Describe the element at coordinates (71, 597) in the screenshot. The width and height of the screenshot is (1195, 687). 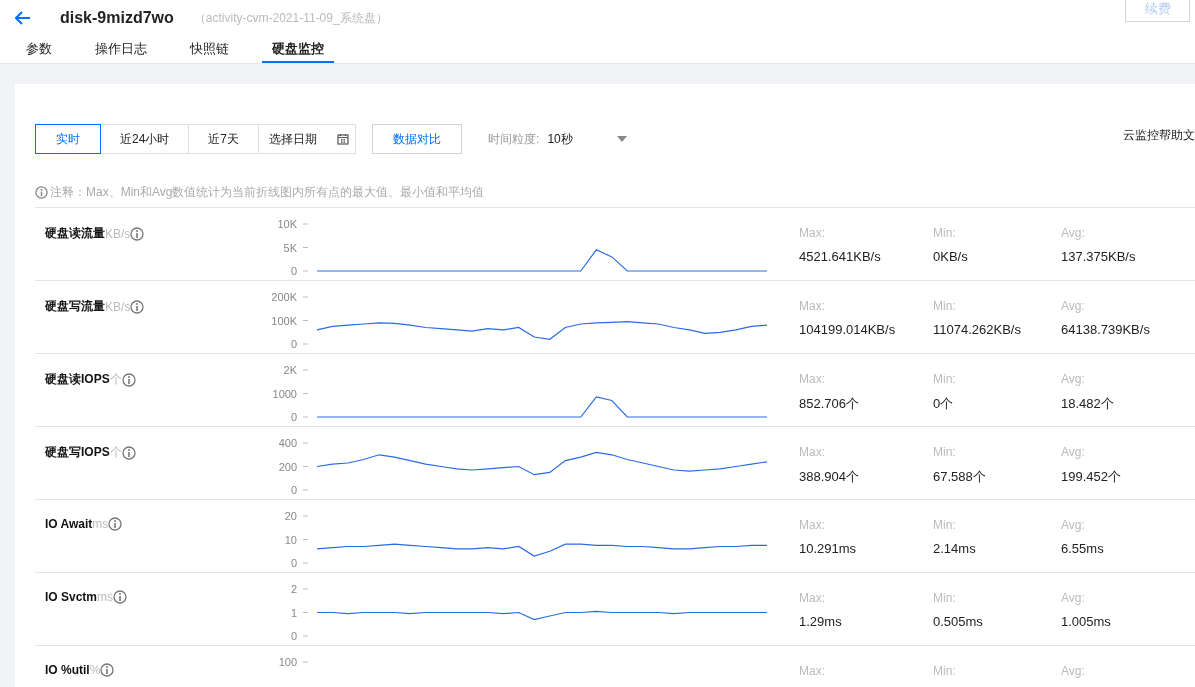
I see `metric-name: IO Svctm` at that location.